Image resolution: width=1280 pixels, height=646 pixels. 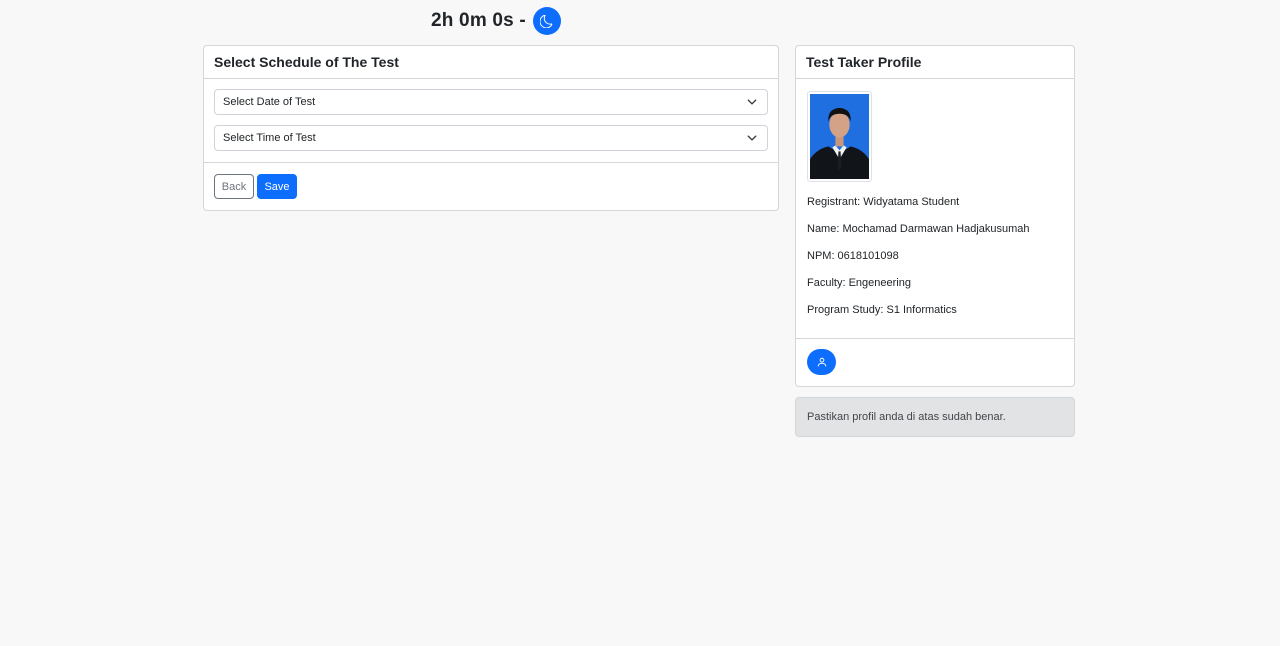 What do you see at coordinates (269, 102) in the screenshot?
I see `date-select-value: Select Date of Test` at bounding box center [269, 102].